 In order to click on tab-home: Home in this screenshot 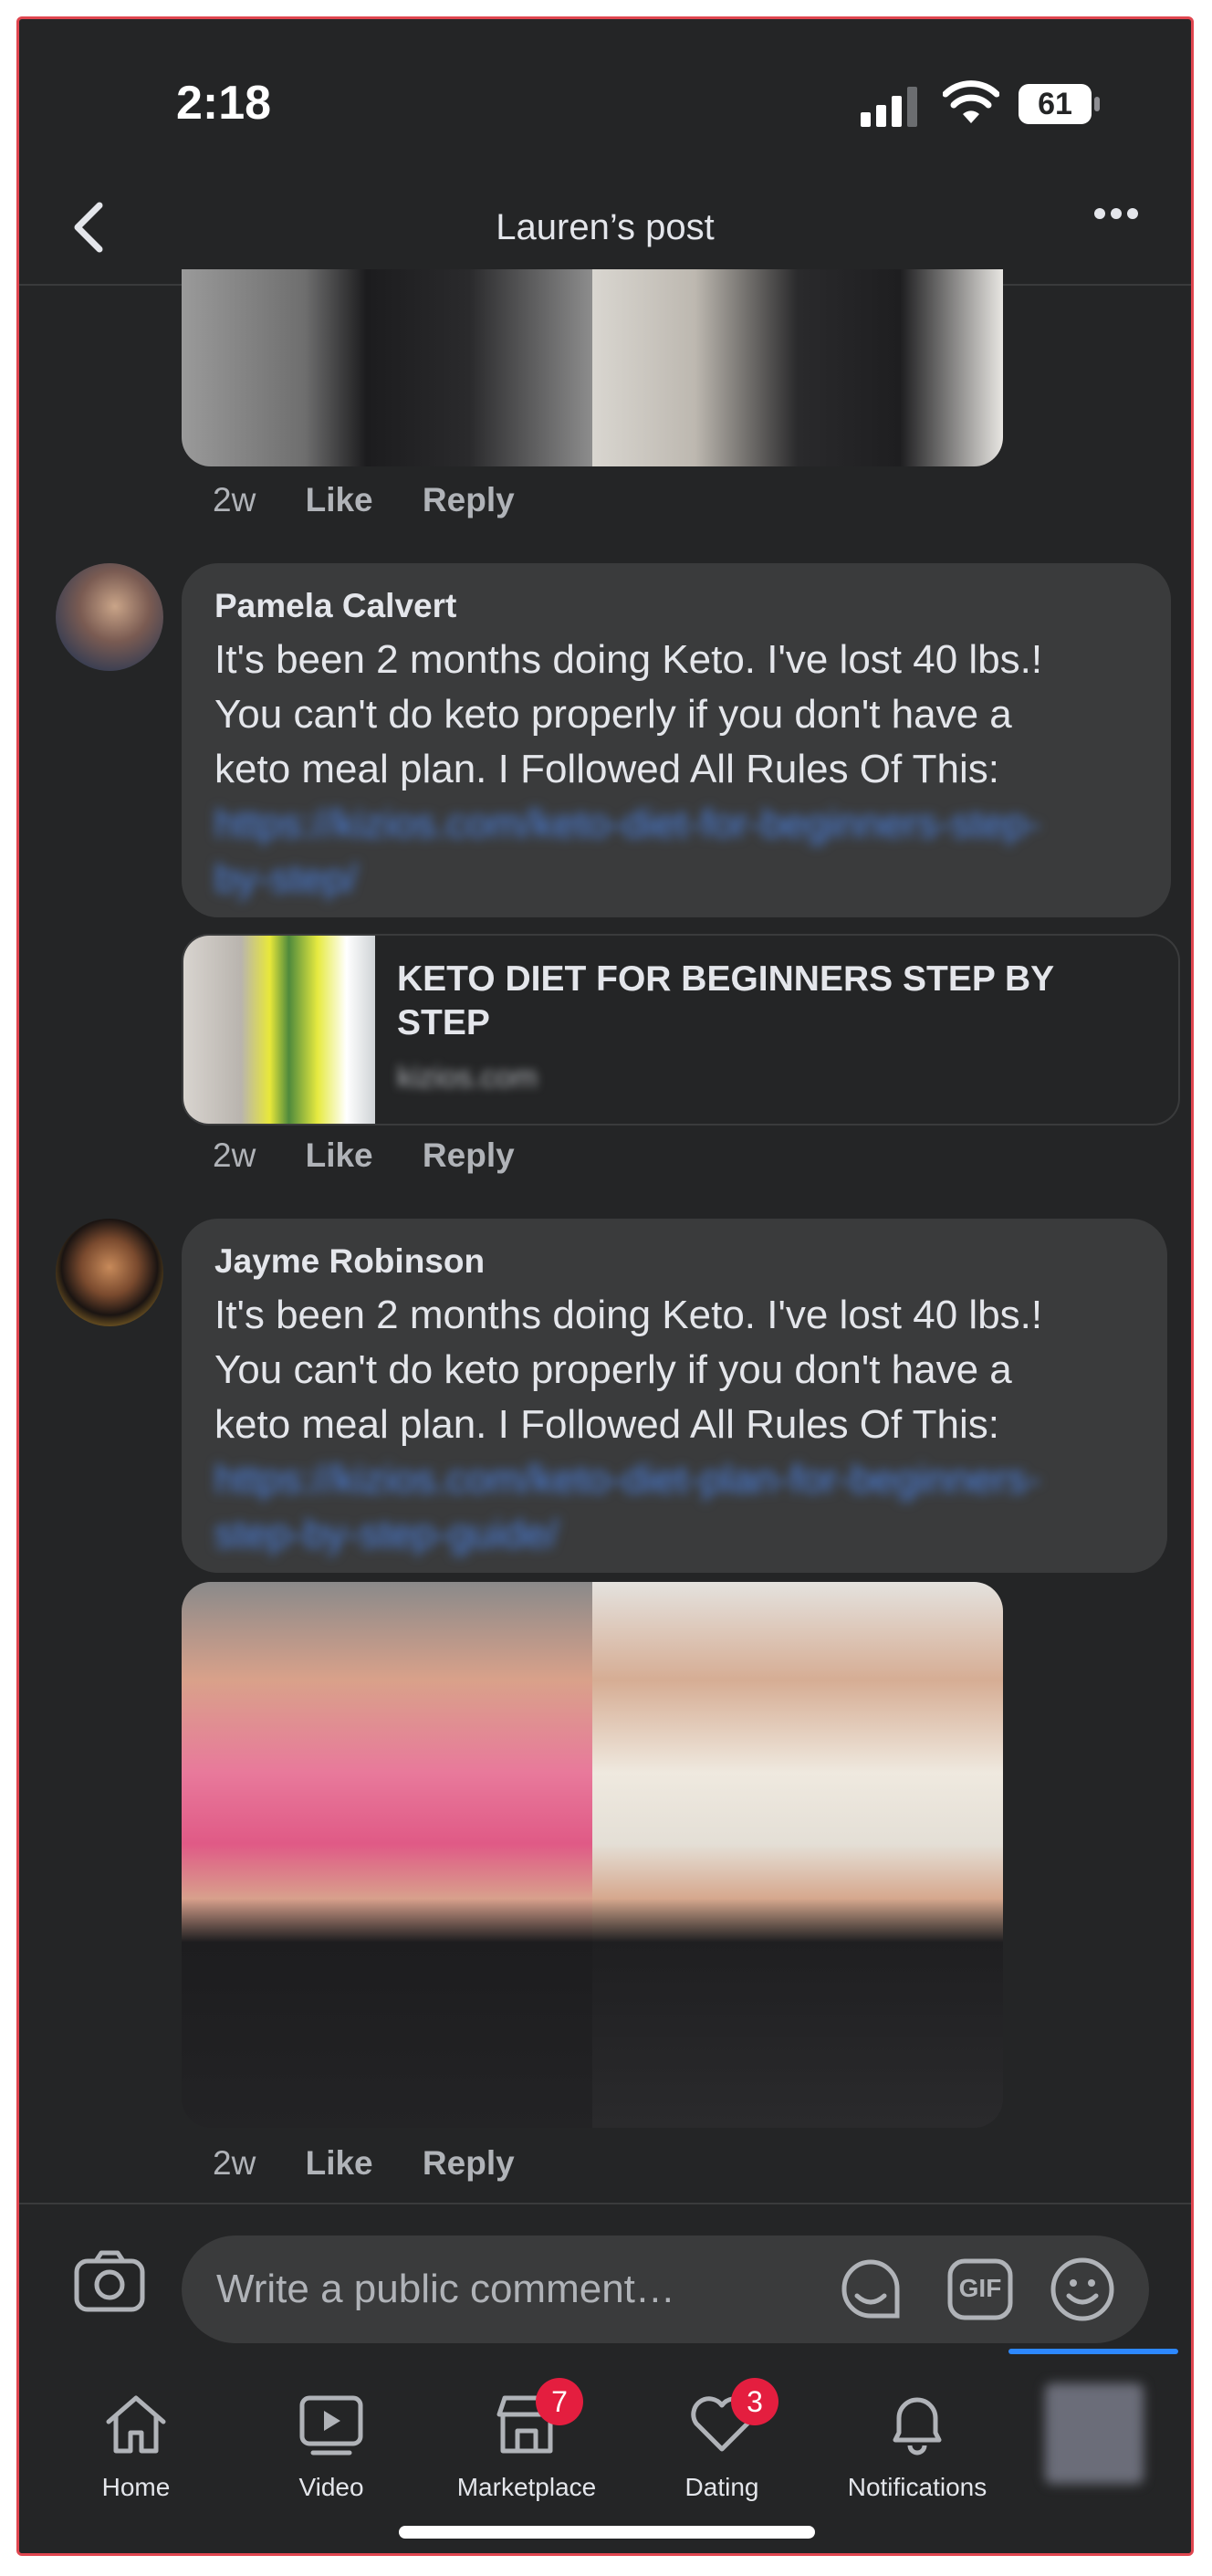, I will do `click(136, 2433)`.